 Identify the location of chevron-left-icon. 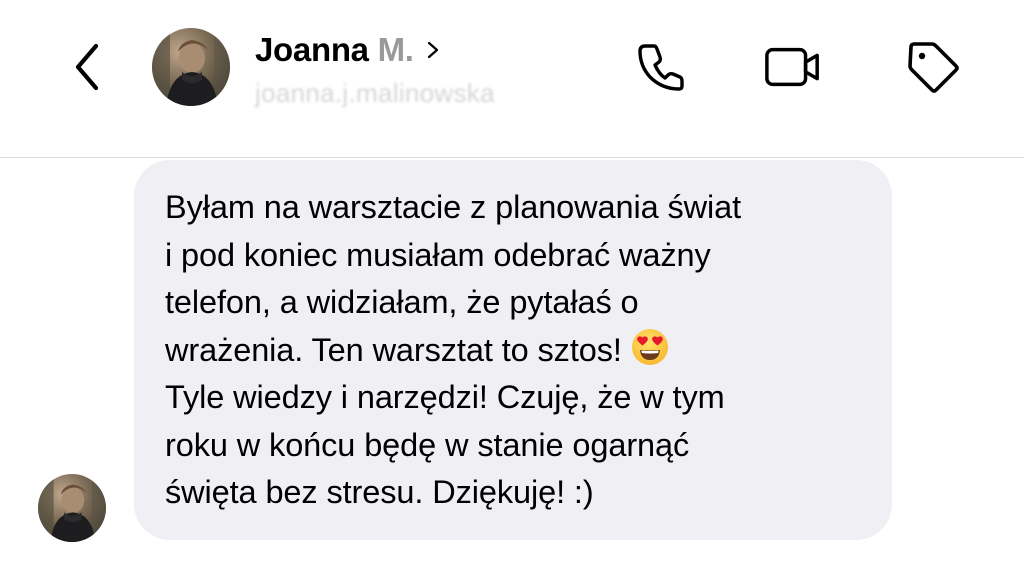
(87, 67).